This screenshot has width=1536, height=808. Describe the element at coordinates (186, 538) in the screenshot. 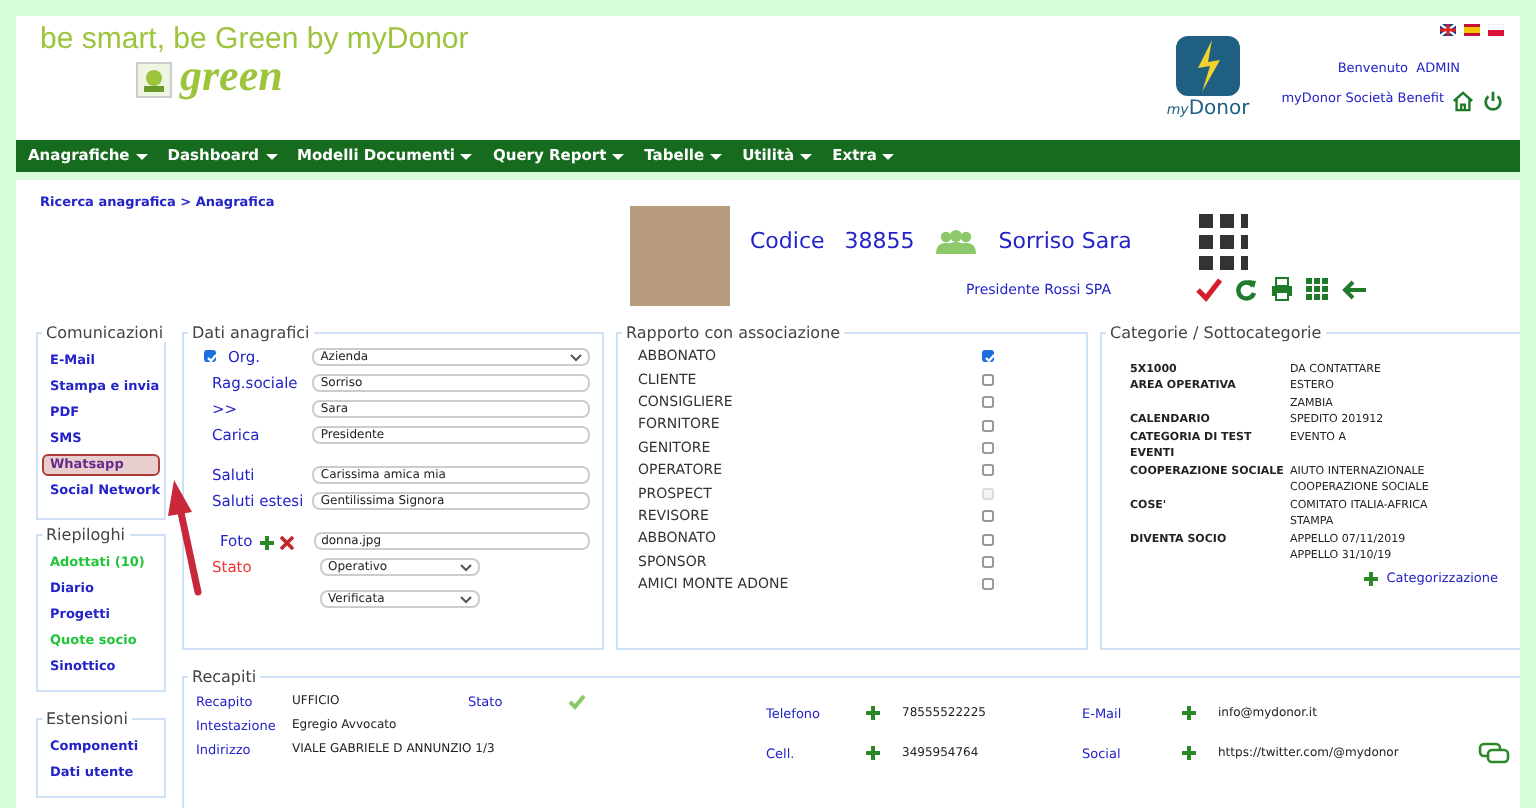

I see `annotation-arrow` at that location.